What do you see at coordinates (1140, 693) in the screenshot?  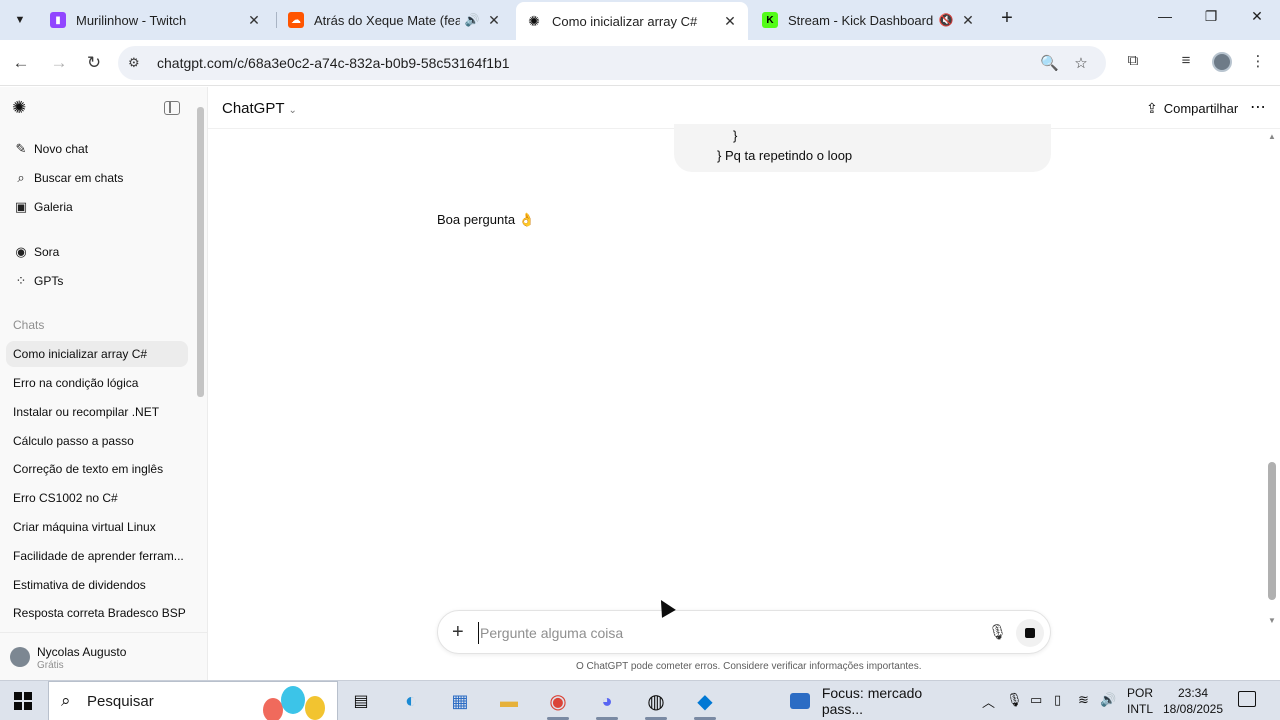 I see `language-code: POR` at bounding box center [1140, 693].